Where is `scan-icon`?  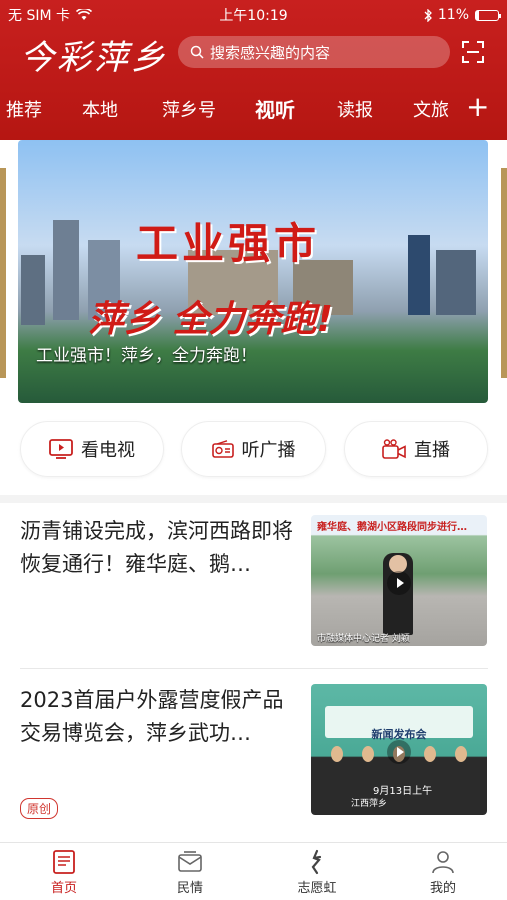 scan-icon is located at coordinates (473, 52).